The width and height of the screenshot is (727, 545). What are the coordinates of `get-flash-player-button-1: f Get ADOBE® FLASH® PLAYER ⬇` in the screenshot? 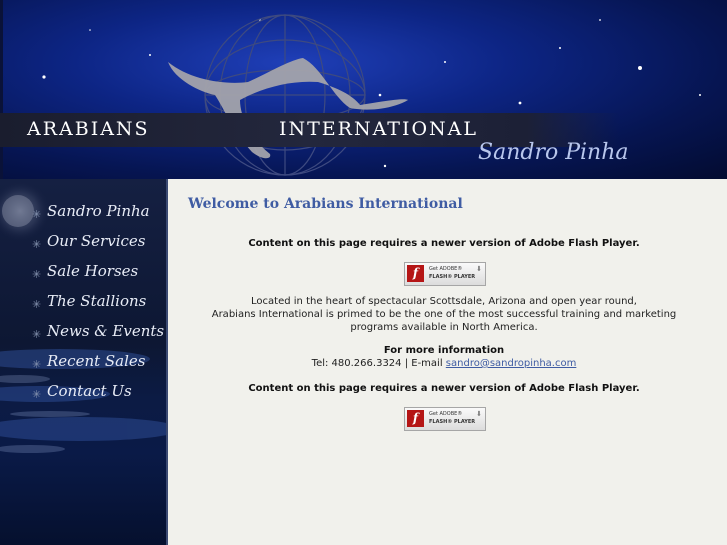 It's located at (445, 274).